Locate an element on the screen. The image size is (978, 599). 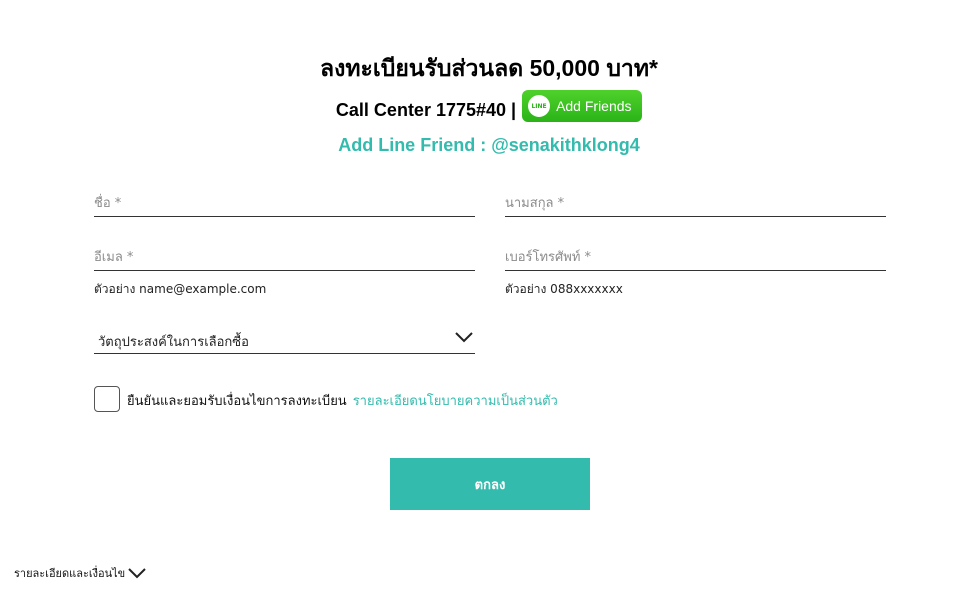
email-field is located at coordinates (284, 258).